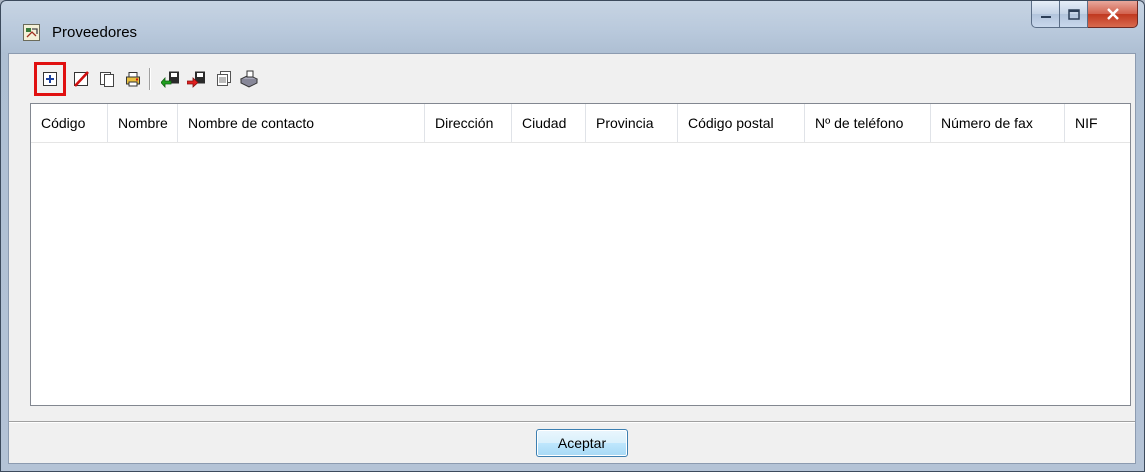 Image resolution: width=1145 pixels, height=472 pixels. I want to click on column-header: Ciudad, so click(549, 123).